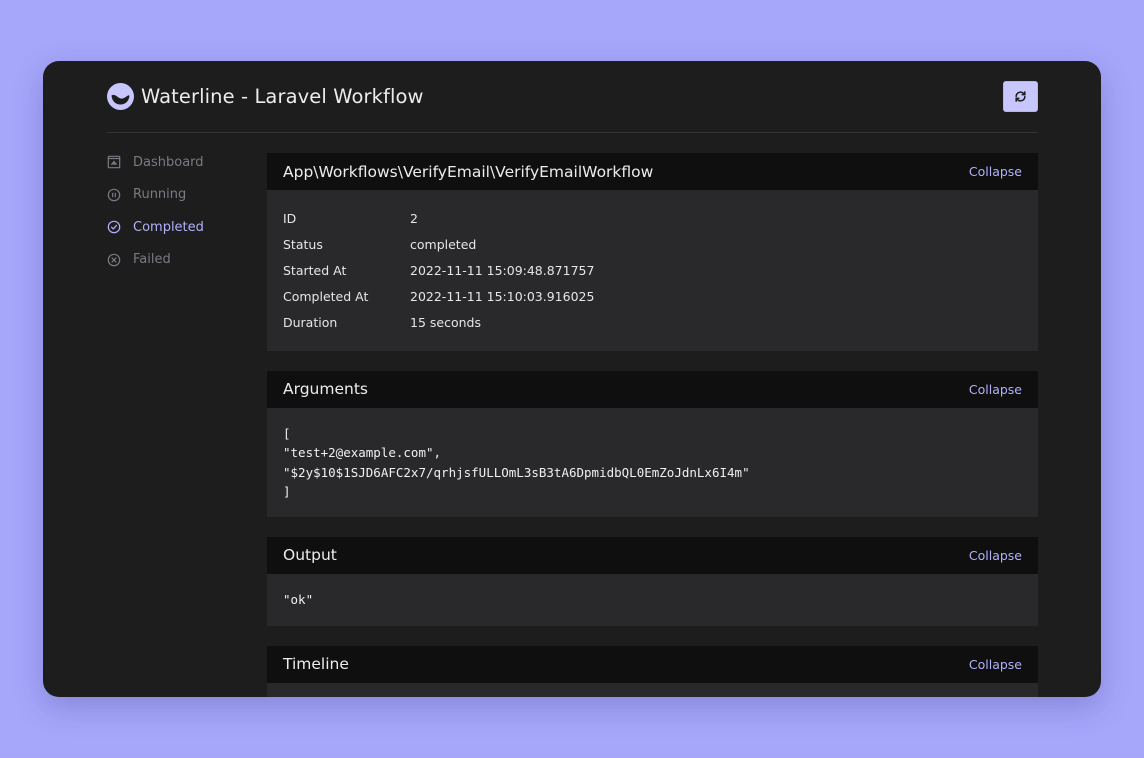  What do you see at coordinates (152, 259) in the screenshot?
I see `sidebar-item-label: Failed` at bounding box center [152, 259].